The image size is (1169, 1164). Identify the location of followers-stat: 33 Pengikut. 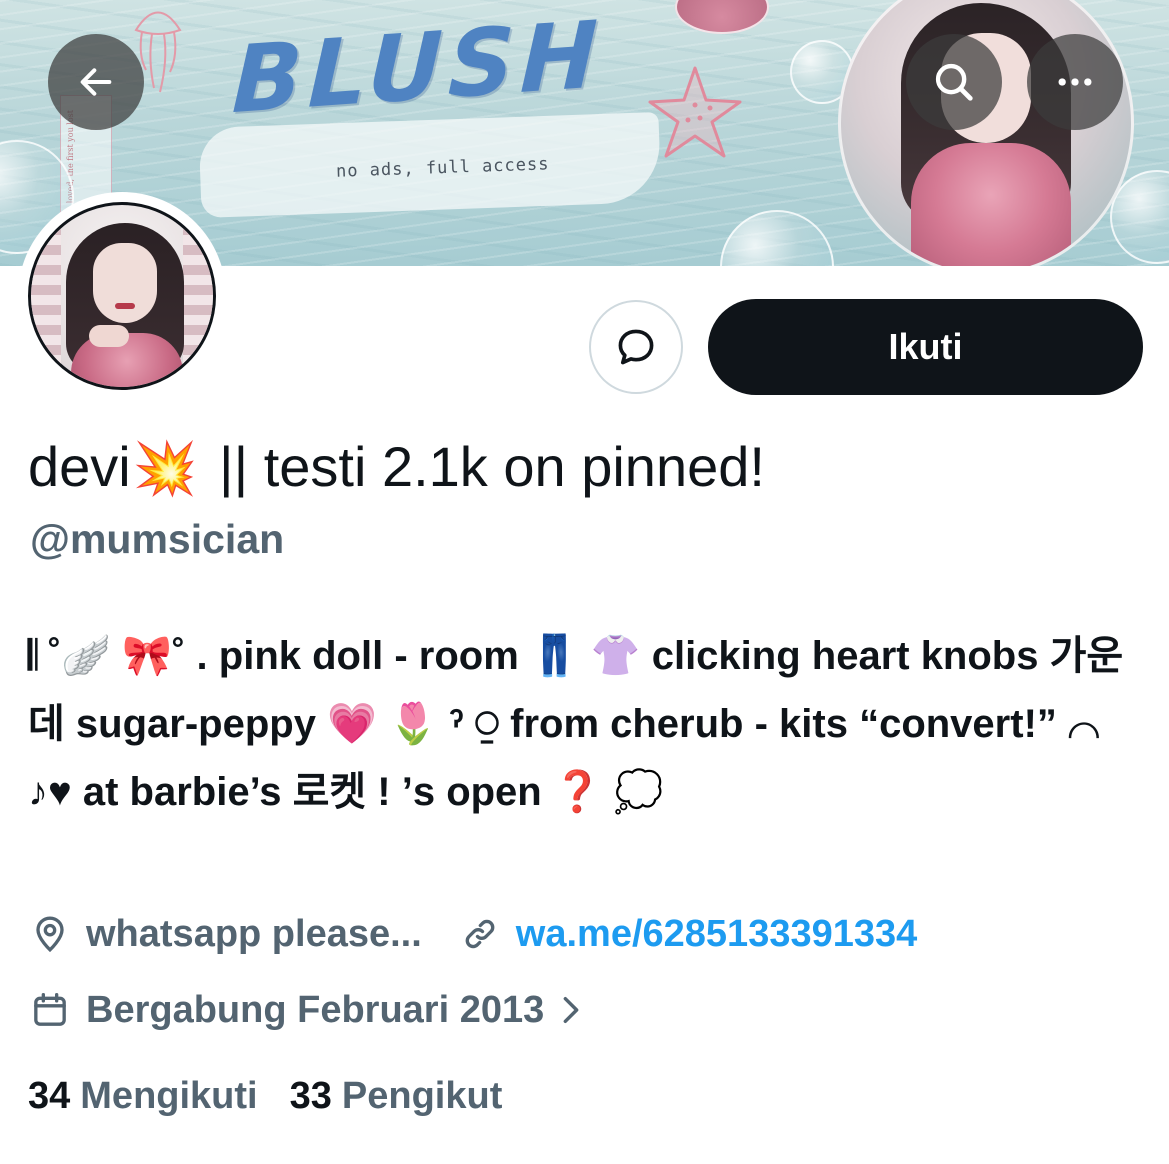
(396, 1096).